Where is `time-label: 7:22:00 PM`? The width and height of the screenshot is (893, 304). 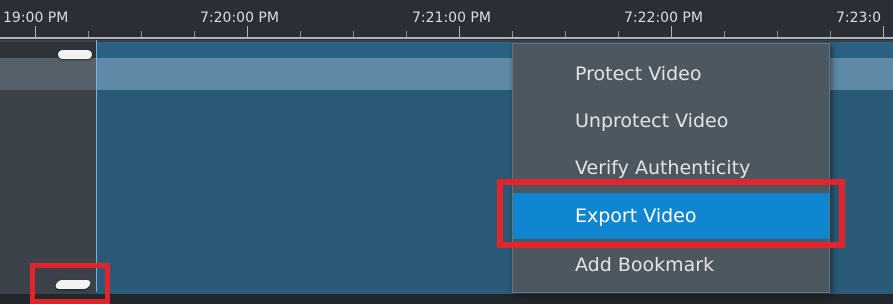 time-label: 7:22:00 PM is located at coordinates (663, 18).